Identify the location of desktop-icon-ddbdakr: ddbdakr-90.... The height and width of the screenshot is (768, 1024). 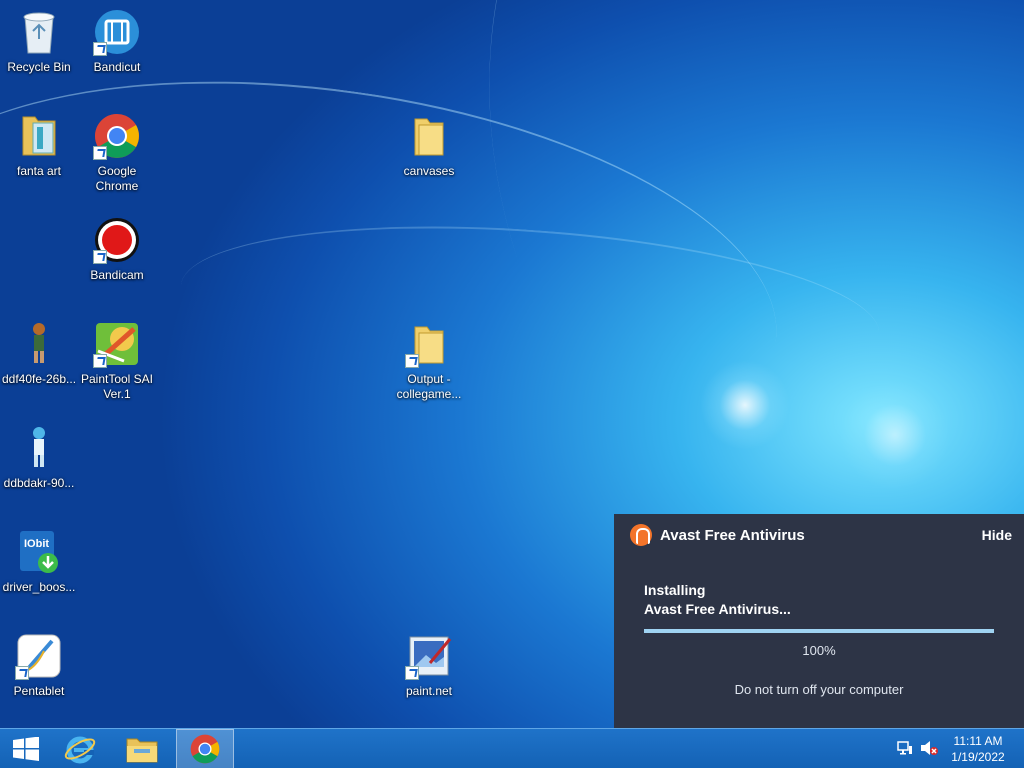
(39, 457).